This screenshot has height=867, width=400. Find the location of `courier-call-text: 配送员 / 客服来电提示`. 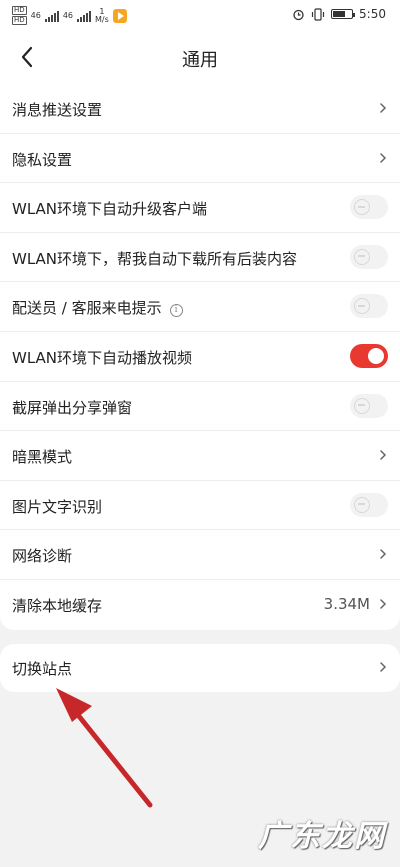

courier-call-text: 配送员 / 客服来电提示 is located at coordinates (87, 308).